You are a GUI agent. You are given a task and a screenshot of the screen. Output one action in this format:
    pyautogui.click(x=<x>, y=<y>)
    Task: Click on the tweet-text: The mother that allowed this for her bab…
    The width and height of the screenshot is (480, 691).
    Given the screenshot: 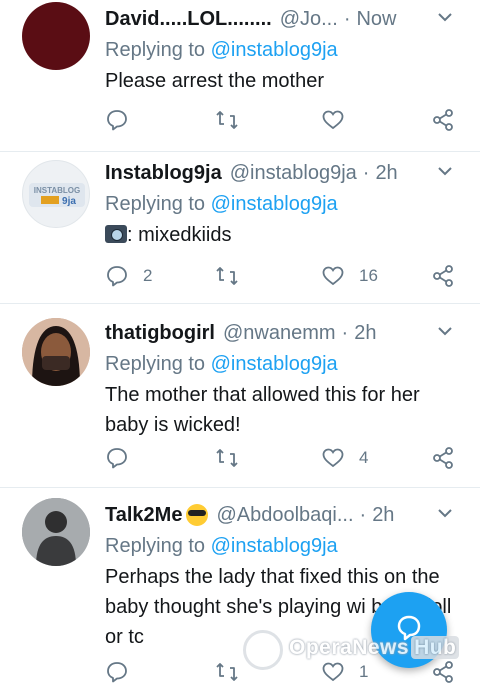 What is the action you would take?
    pyautogui.click(x=262, y=410)
    